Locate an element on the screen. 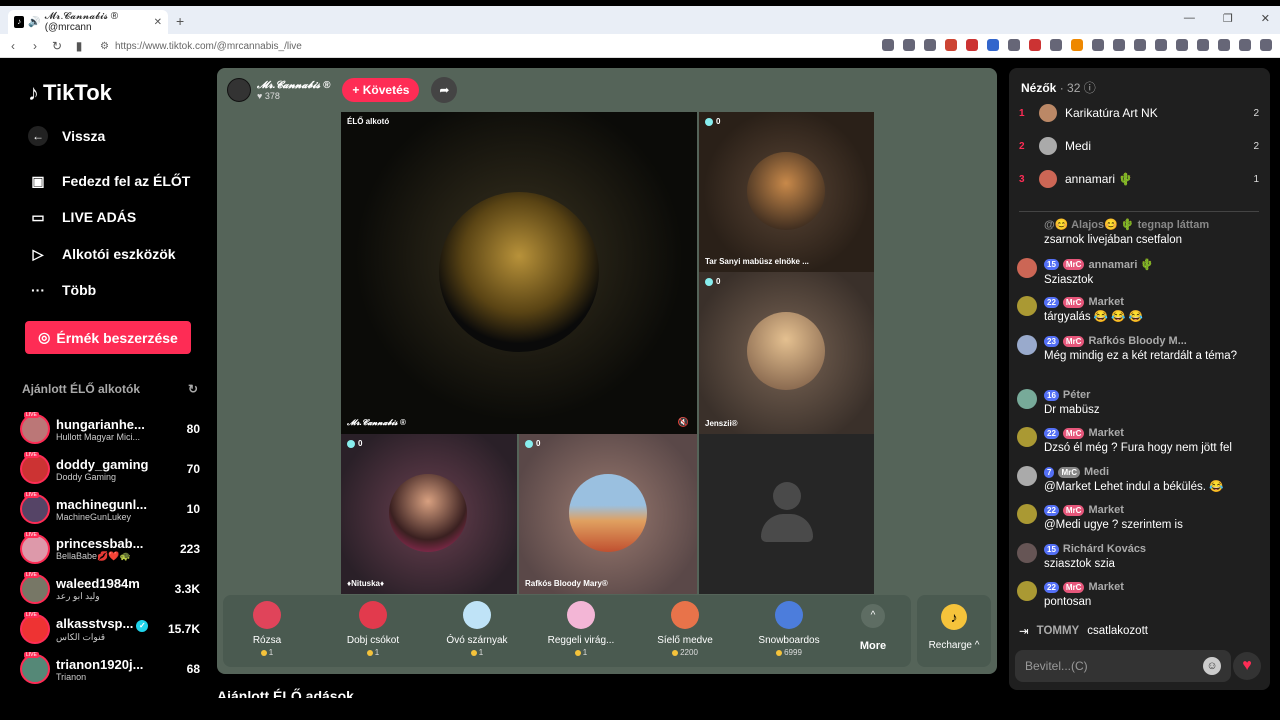 Image resolution: width=1280 pixels, height=720 pixels. gift-item: Óvó szárnyak 1 is located at coordinates (477, 629).